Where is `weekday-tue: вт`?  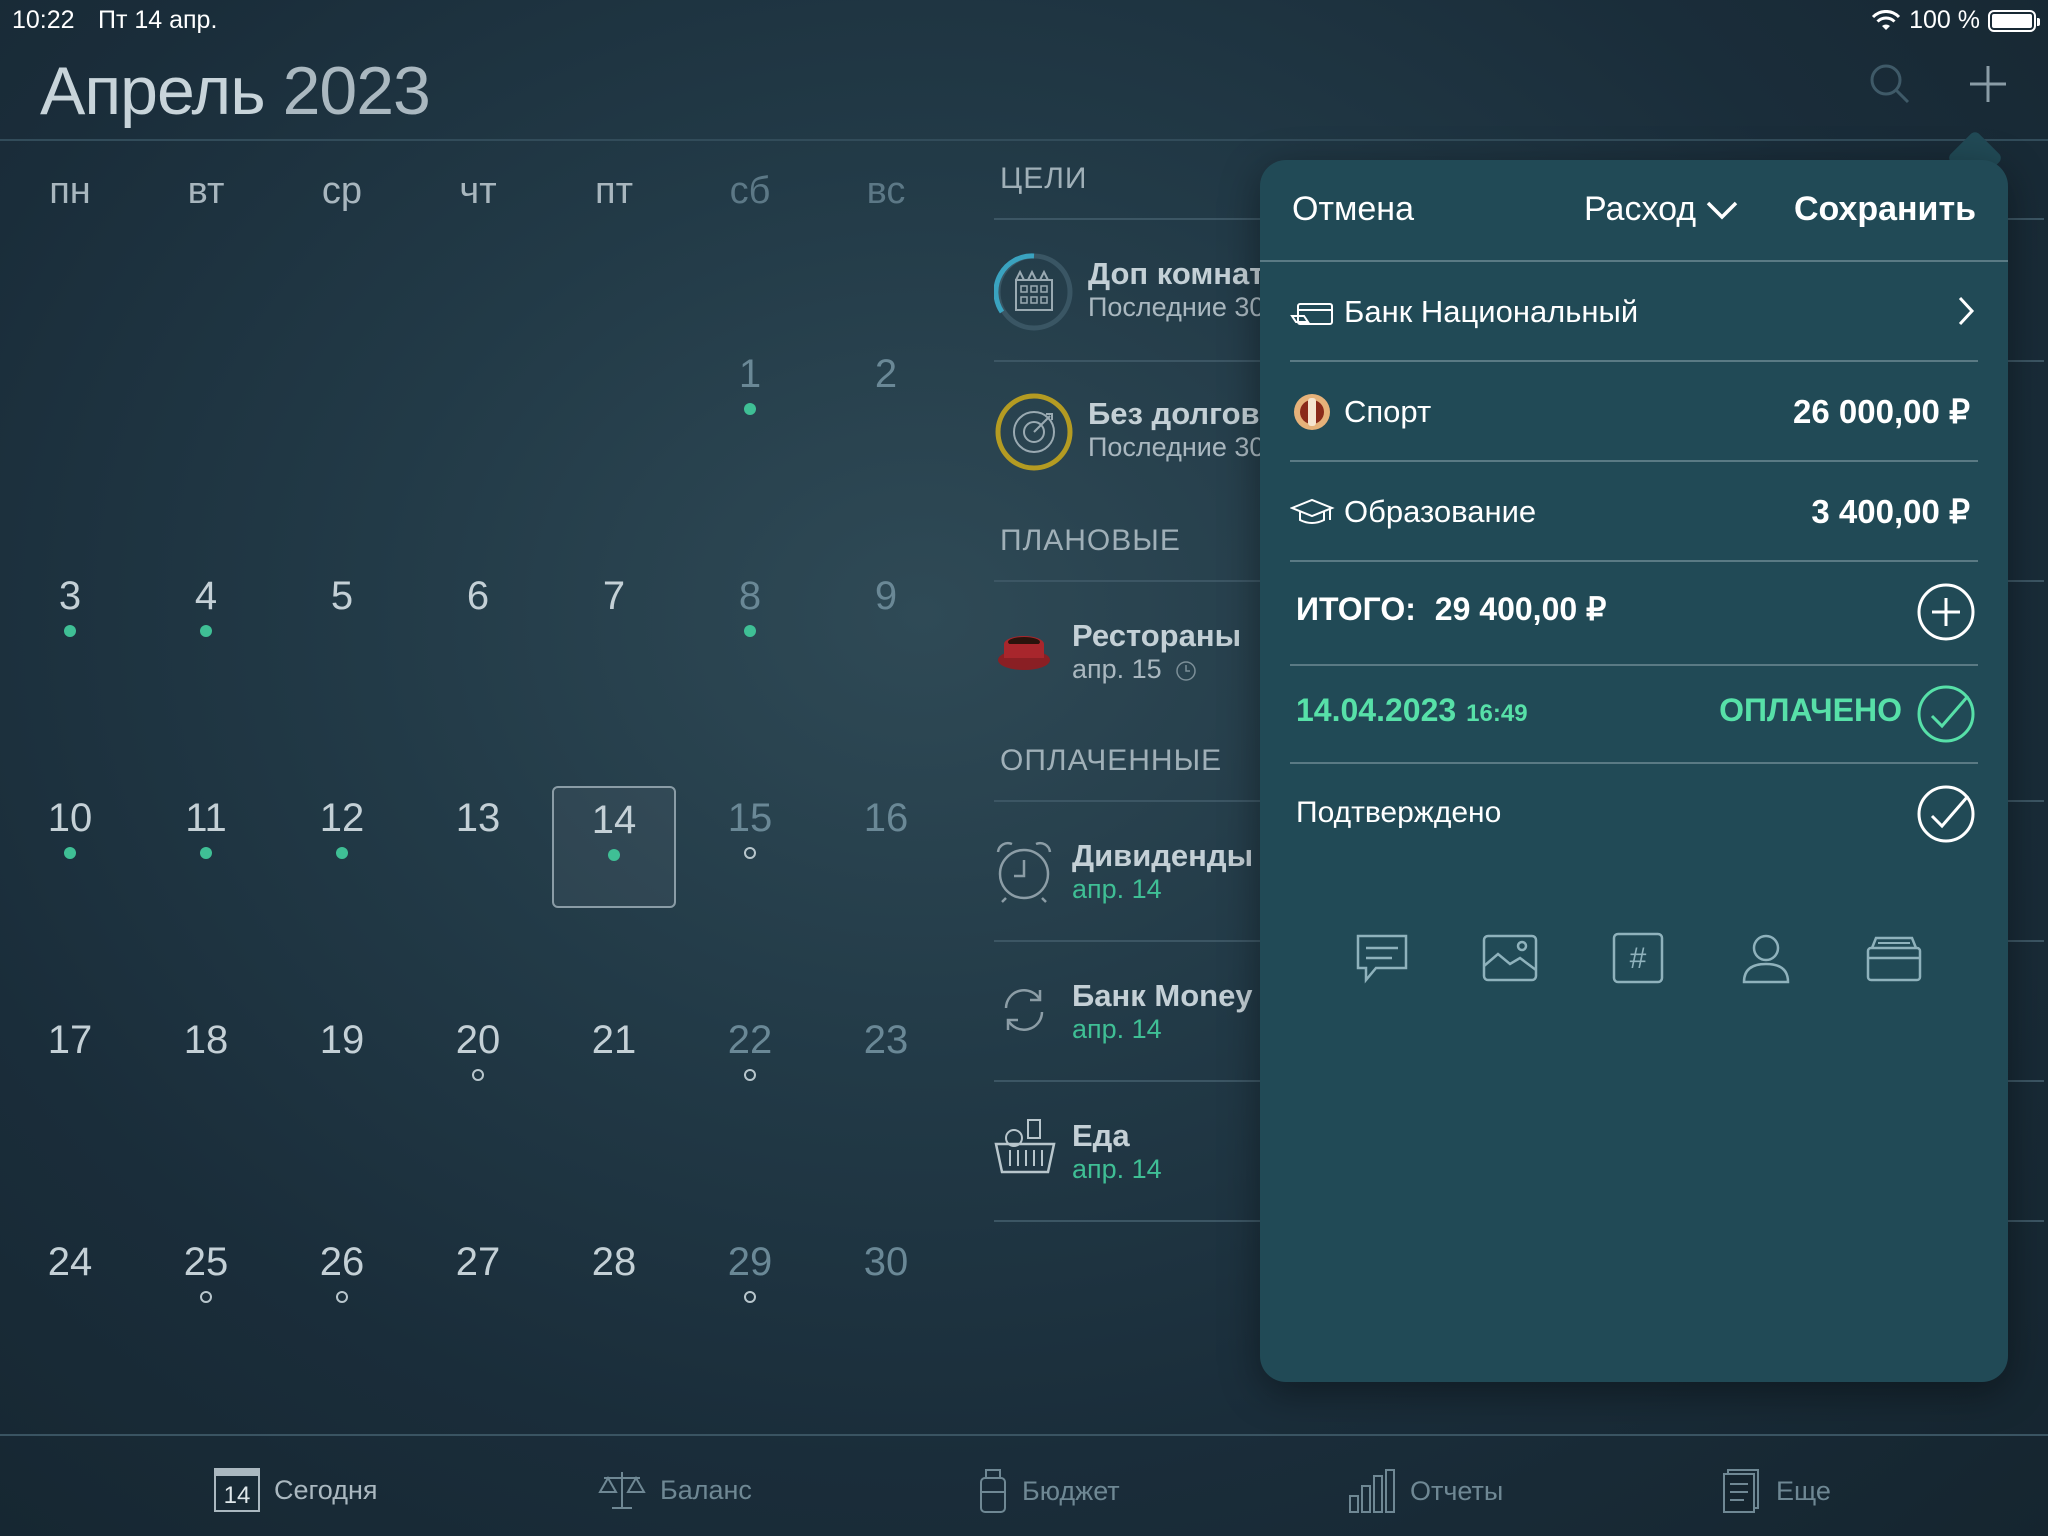 weekday-tue: вт is located at coordinates (206, 191).